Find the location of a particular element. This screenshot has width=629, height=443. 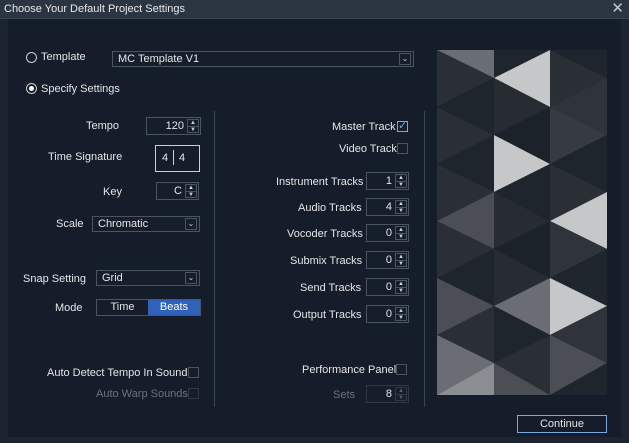

auto-detect-checkbox is located at coordinates (193, 372).